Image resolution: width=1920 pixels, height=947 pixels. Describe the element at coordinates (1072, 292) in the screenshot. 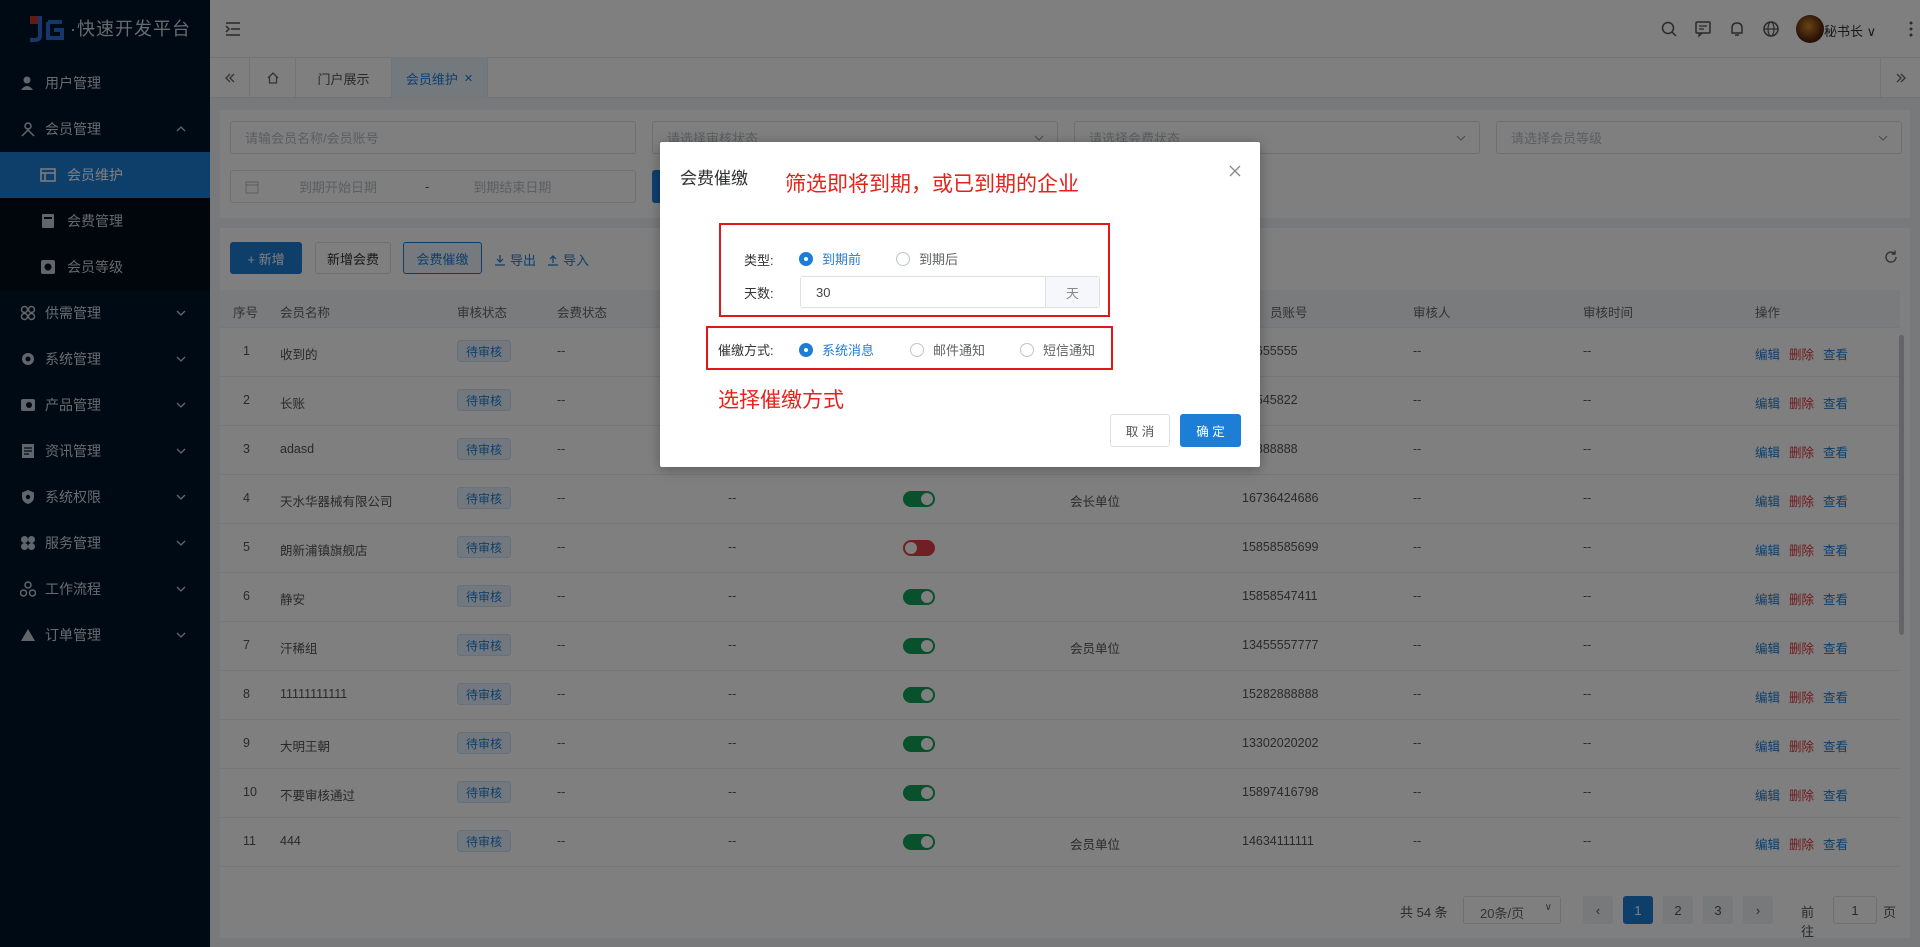

I see `days-unit: 天` at that location.